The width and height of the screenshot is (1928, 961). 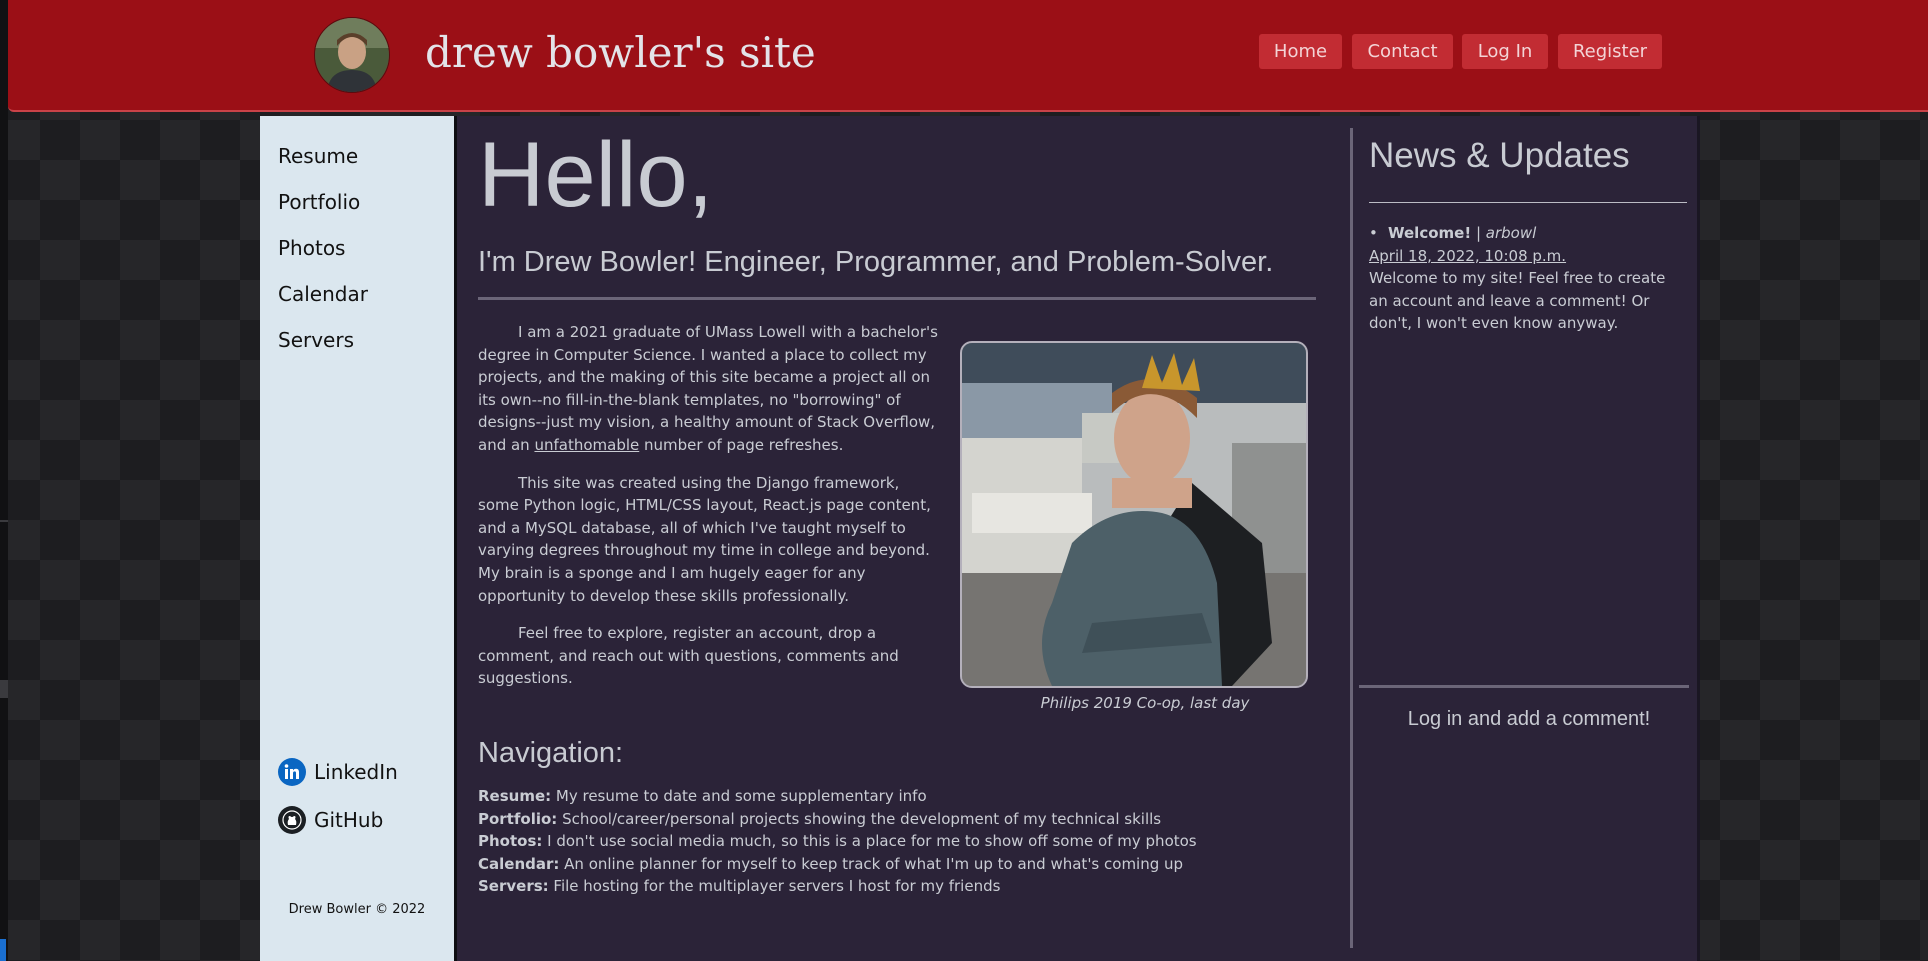 I want to click on unfathomable-link: unfathomable, so click(x=586, y=445).